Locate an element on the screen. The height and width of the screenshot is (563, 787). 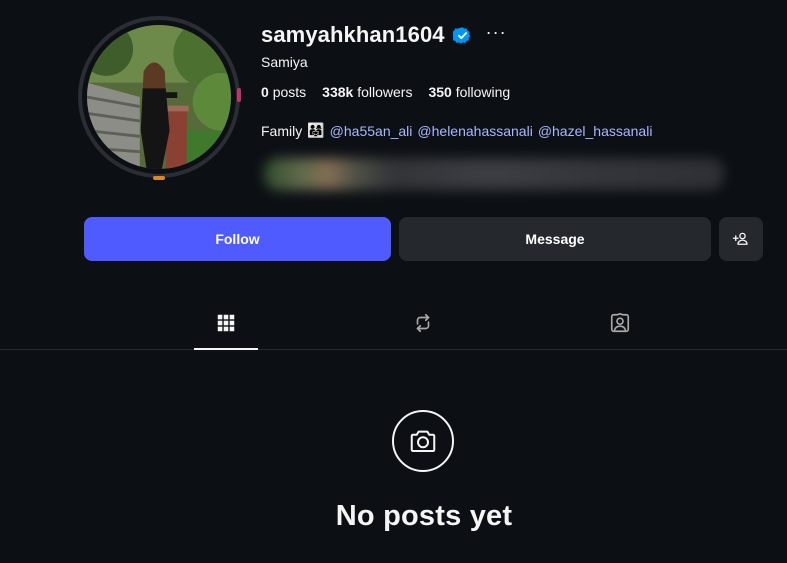
blurred-followed-by is located at coordinates (494, 174).